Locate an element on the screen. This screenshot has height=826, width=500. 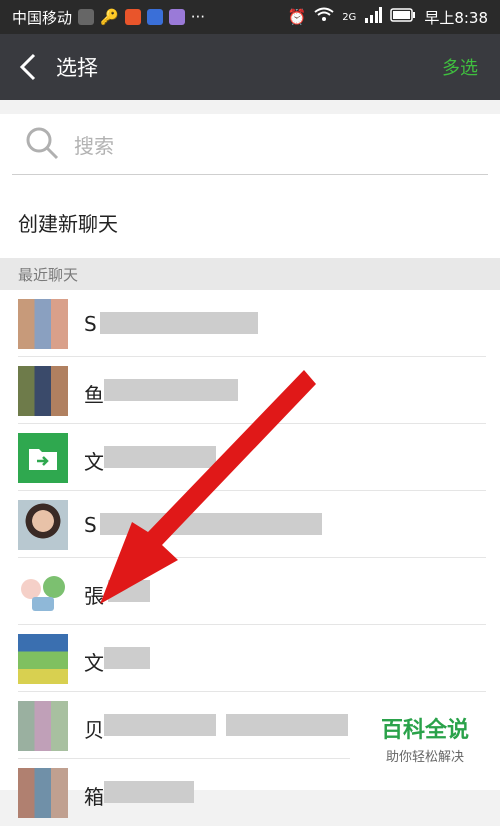
watermark-title: 百科全说 is located at coordinates (424, 730).